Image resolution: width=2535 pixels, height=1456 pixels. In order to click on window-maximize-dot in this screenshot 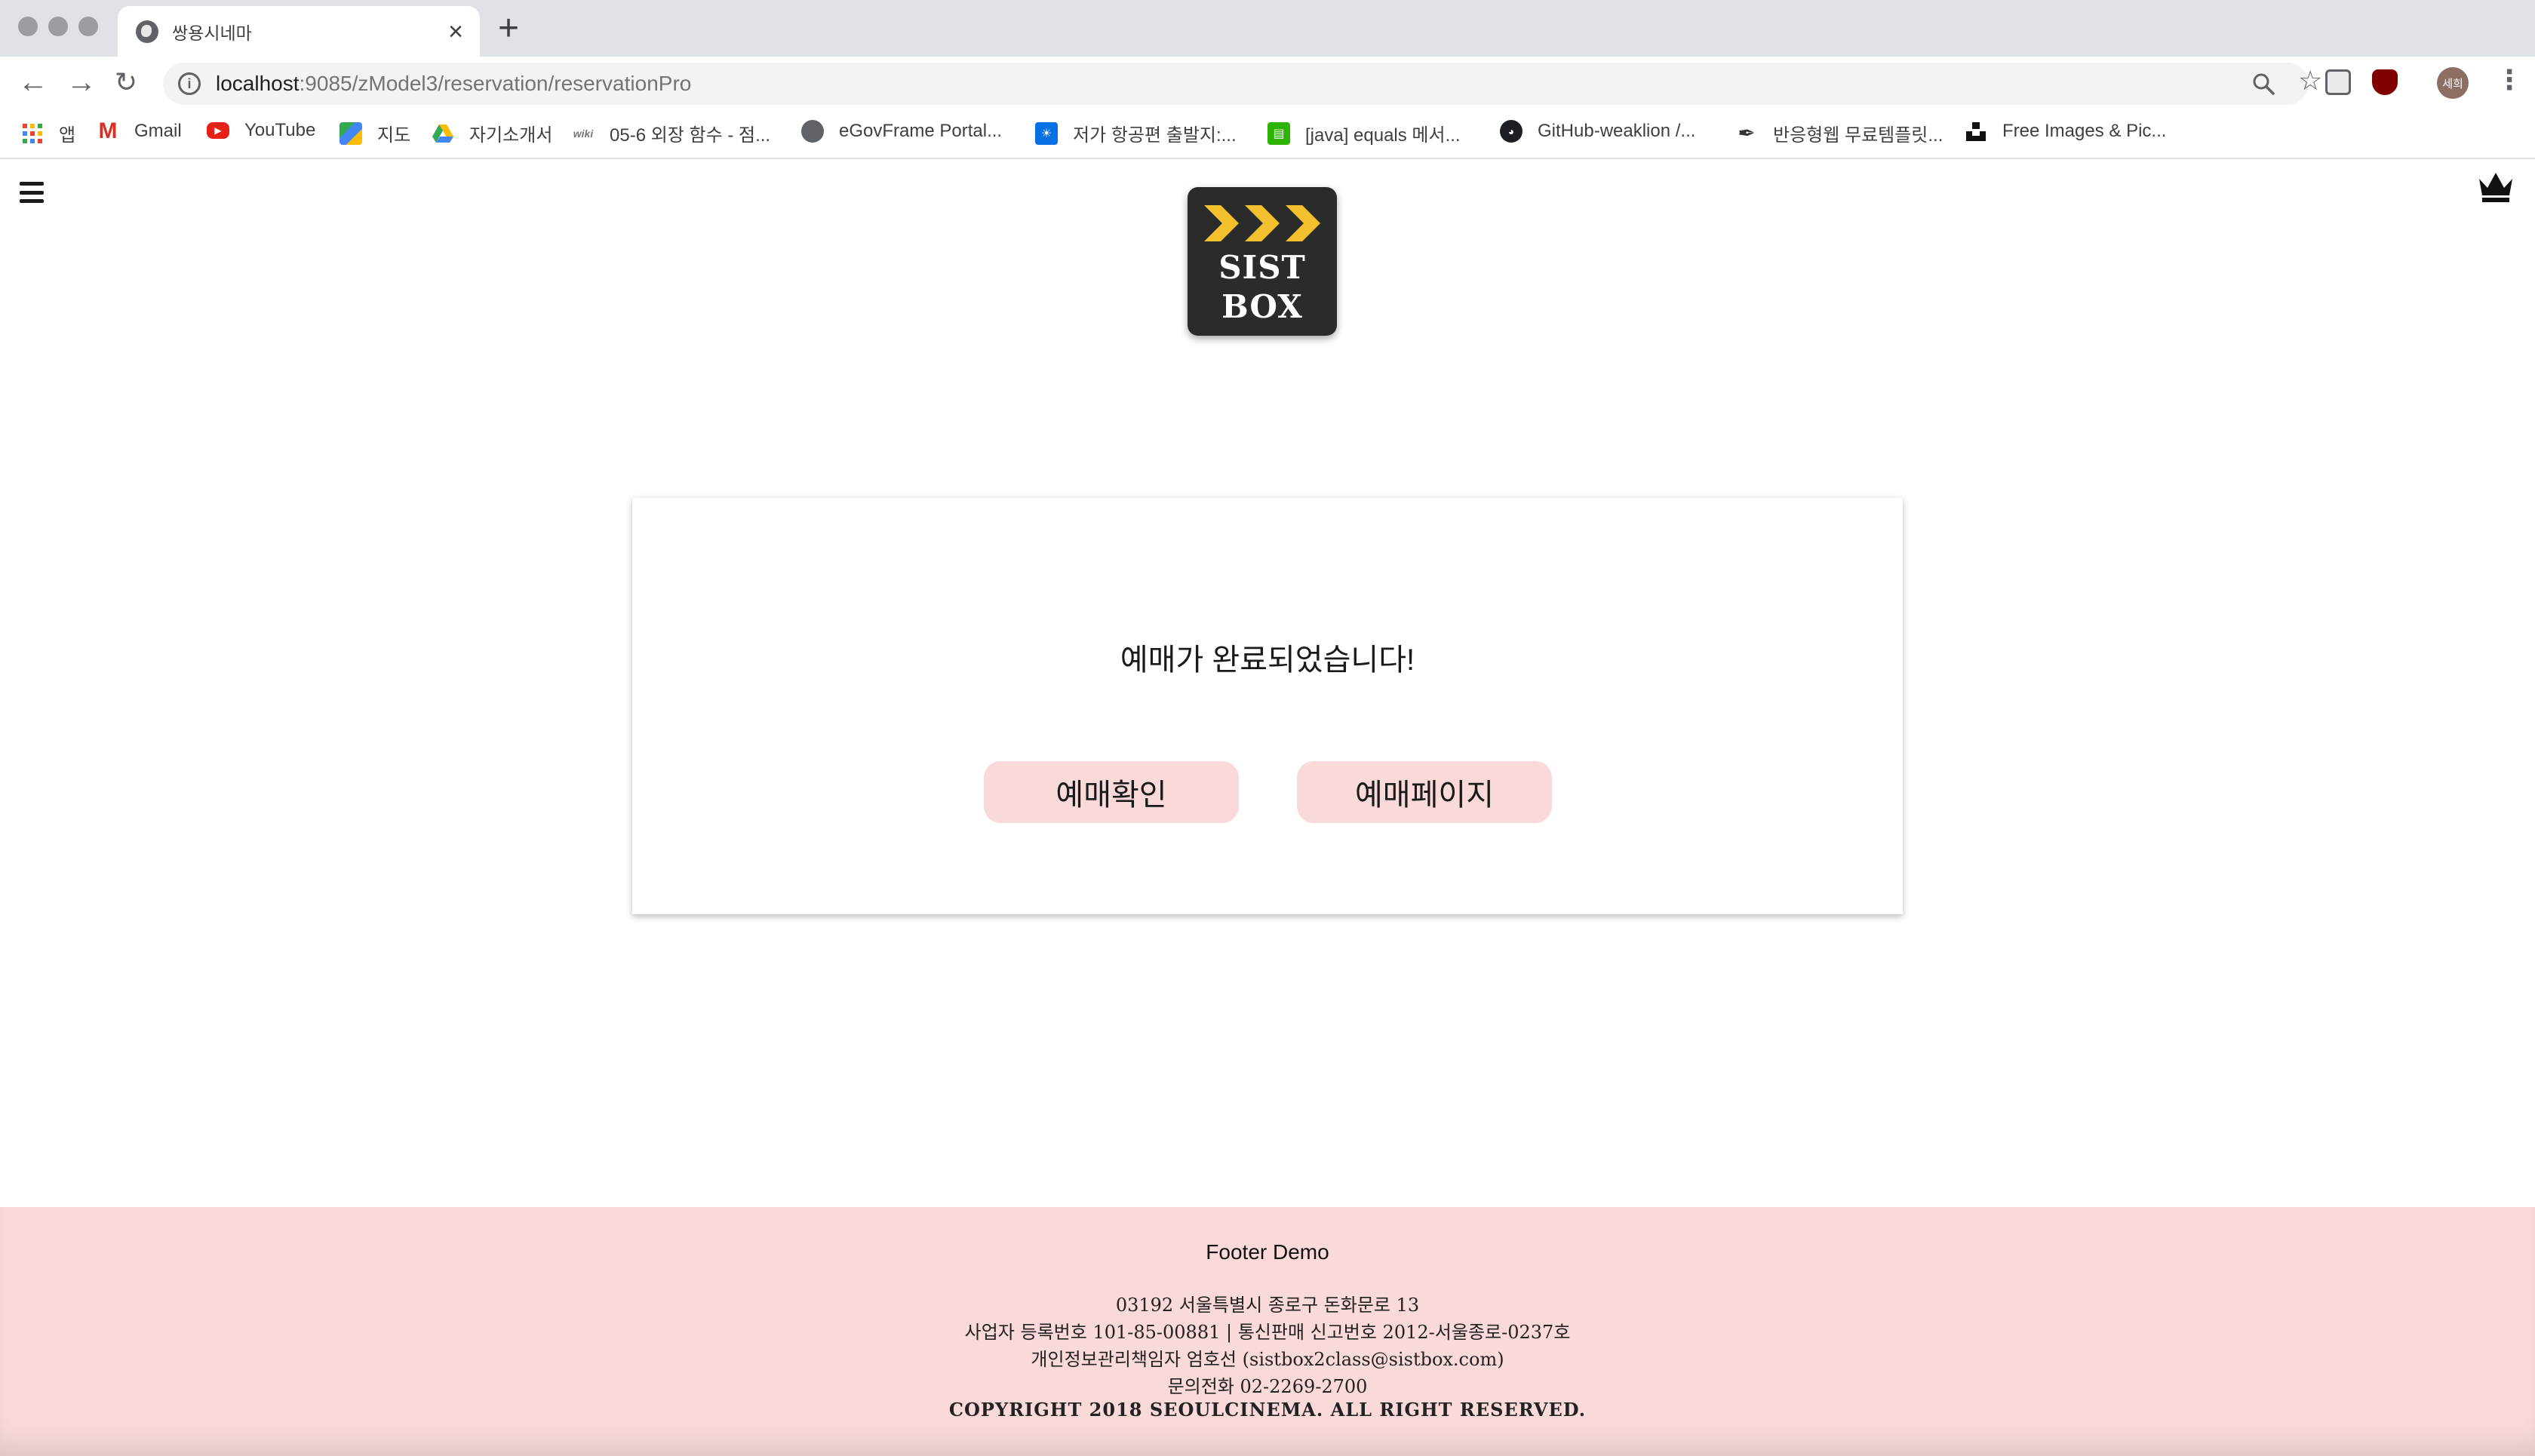, I will do `click(88, 26)`.